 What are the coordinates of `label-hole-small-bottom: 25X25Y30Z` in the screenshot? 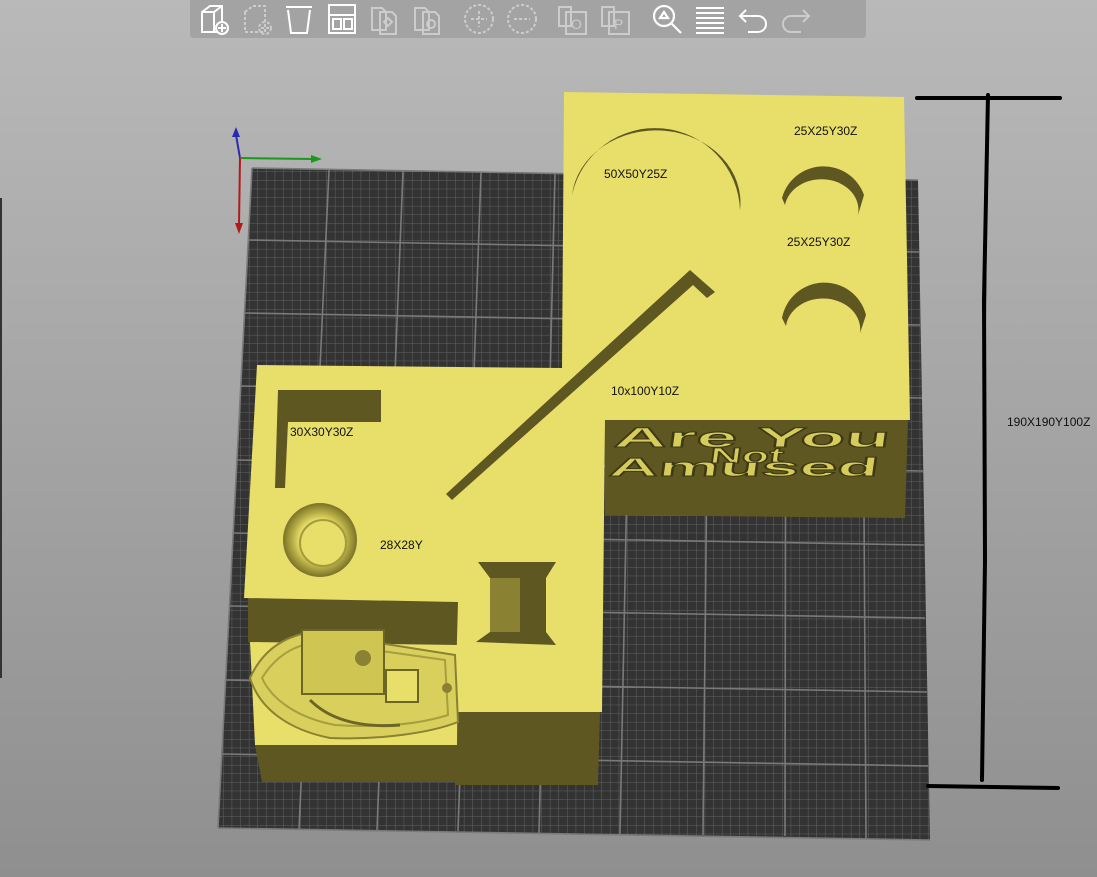 It's located at (819, 242).